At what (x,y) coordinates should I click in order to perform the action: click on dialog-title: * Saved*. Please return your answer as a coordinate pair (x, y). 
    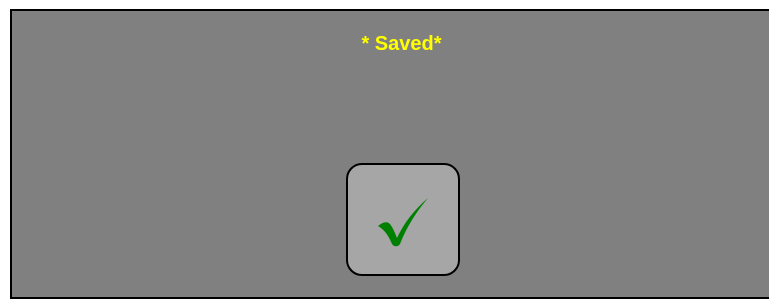
    Looking at the image, I should click on (401, 44).